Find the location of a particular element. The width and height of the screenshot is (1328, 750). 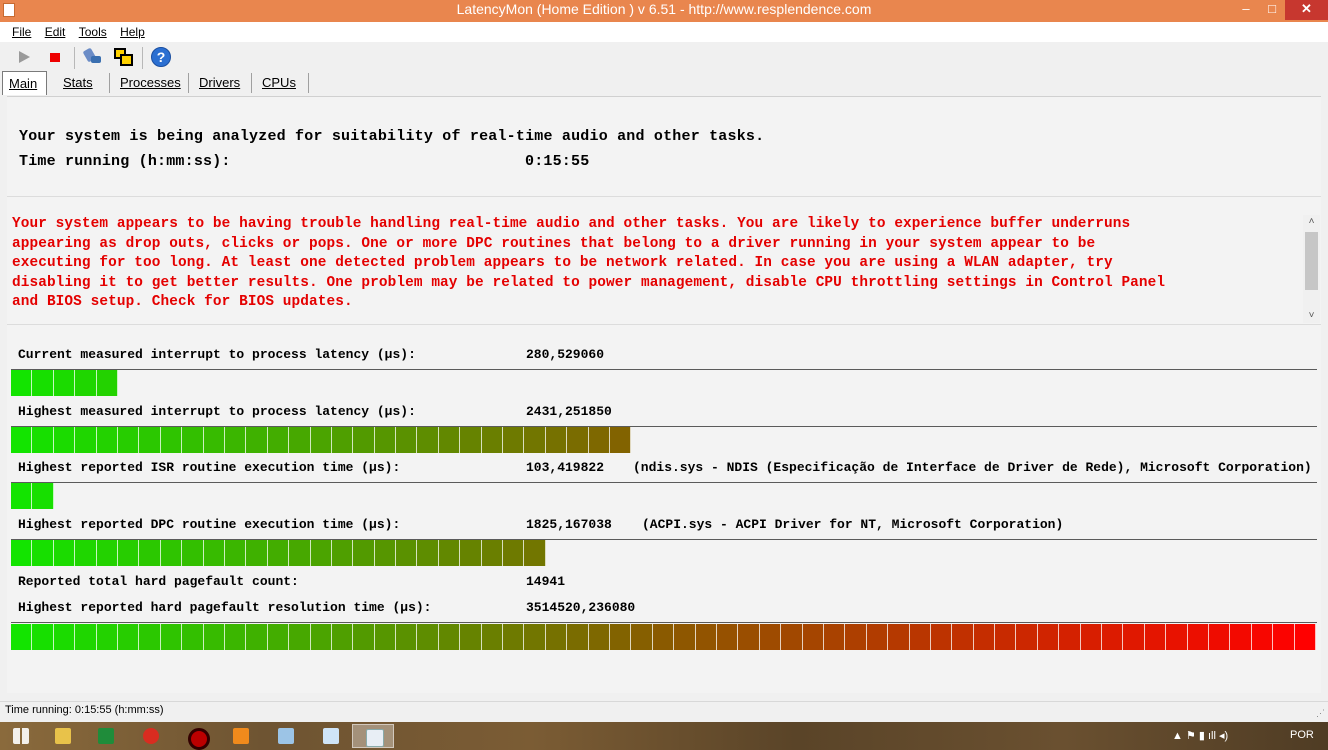

tab-cpus: CPUs is located at coordinates (279, 83).